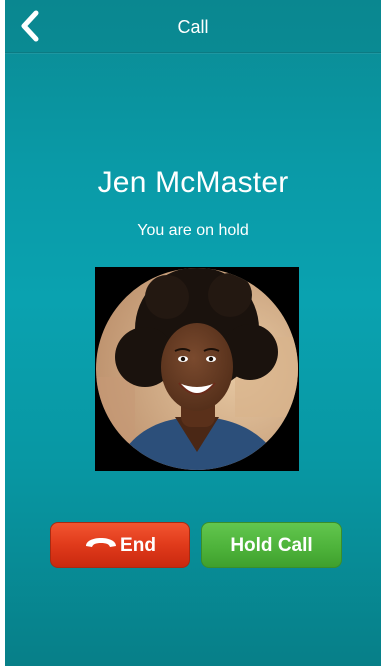  What do you see at coordinates (138, 546) in the screenshot?
I see `end-call-label: End` at bounding box center [138, 546].